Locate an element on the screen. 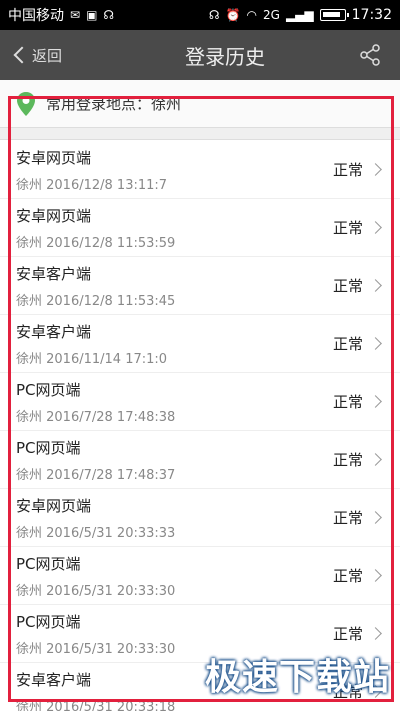 The height and width of the screenshot is (711, 400). login-record: PC网页端 徐州 2016/5/31 20:33:30 正常 is located at coordinates (200, 576).